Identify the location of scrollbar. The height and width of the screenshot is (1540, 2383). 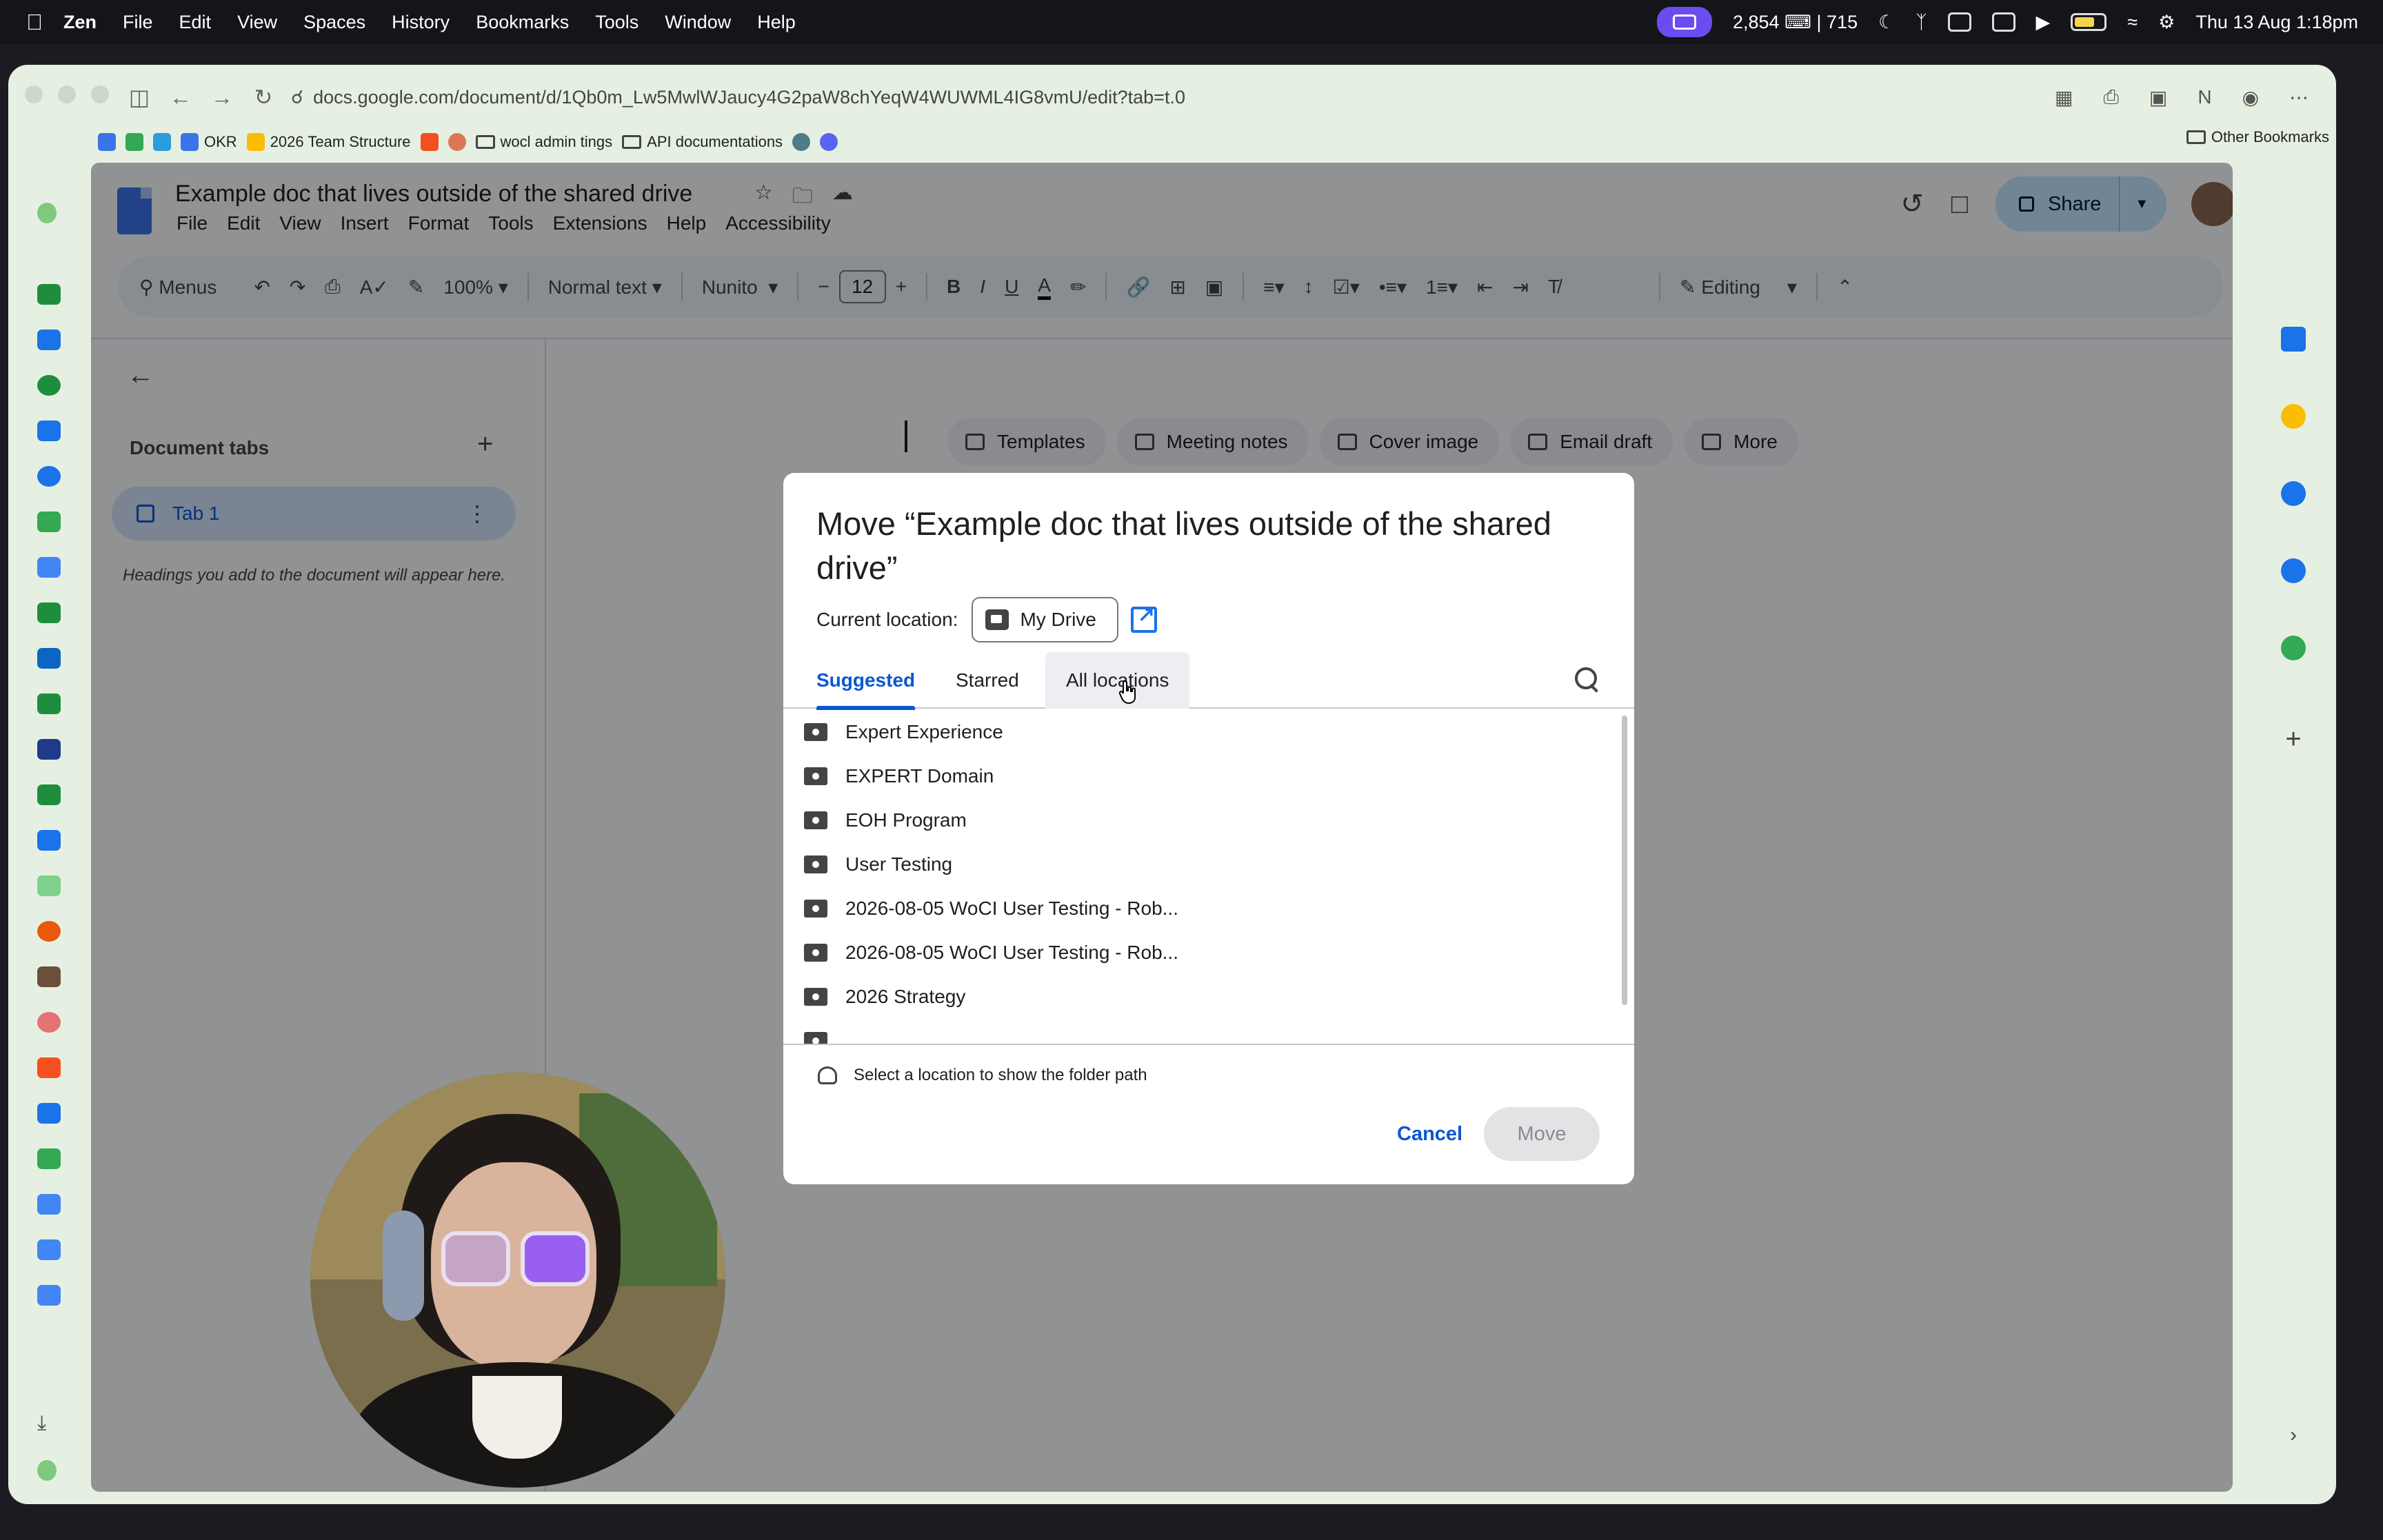
(1624, 861).